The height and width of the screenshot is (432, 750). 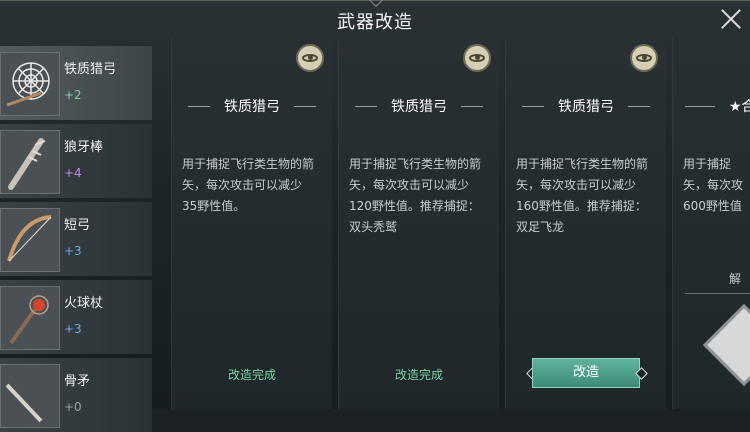 What do you see at coordinates (712, 206) in the screenshot?
I see `desc-line: 600野性值` at bounding box center [712, 206].